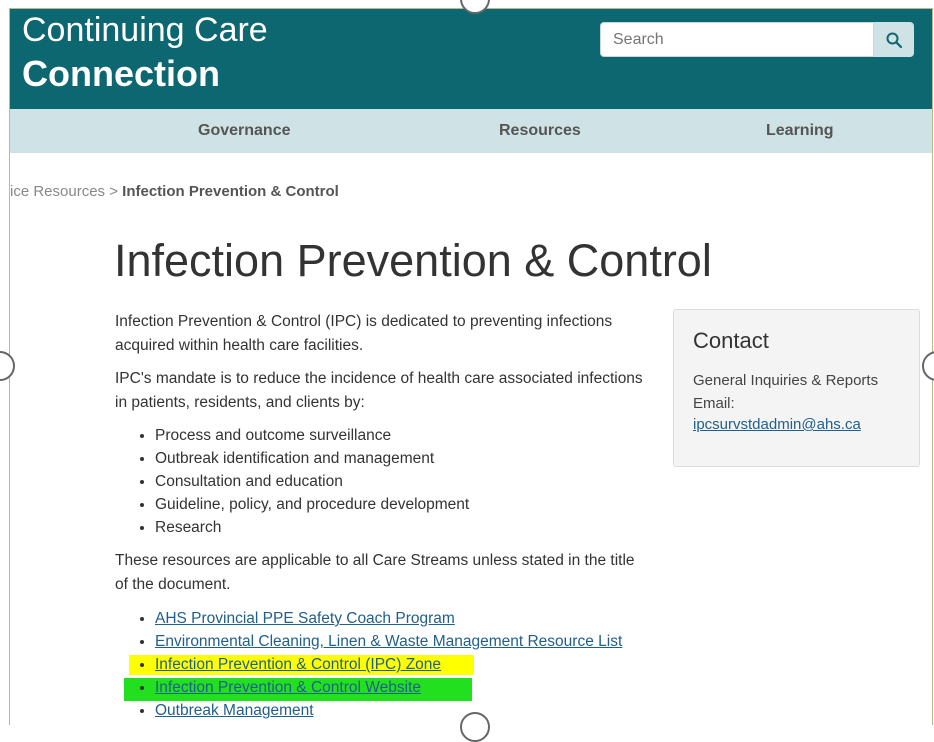 This screenshot has height=742, width=934. Describe the element at coordinates (145, 30) in the screenshot. I see `site-title-line1: Continuing Care` at that location.